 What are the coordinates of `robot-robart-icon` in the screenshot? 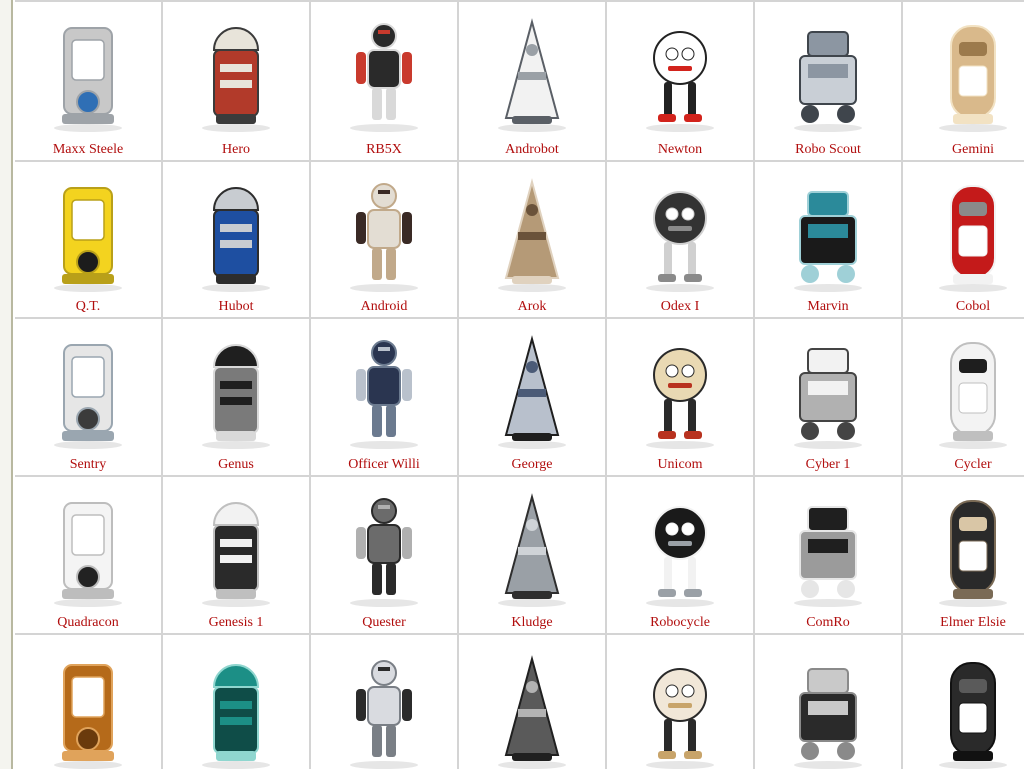 It's located at (532, 712).